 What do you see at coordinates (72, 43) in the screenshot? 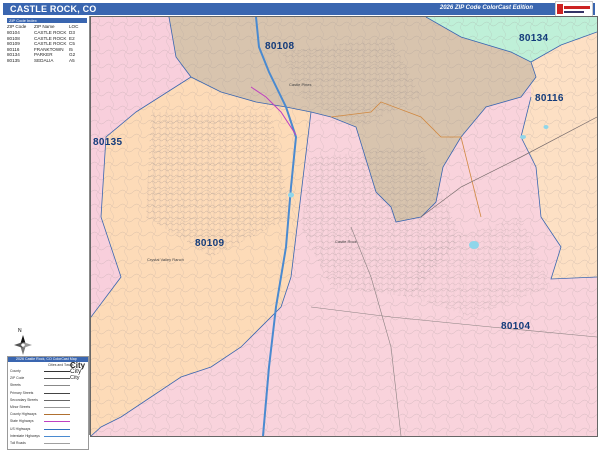
I see `zip-loc-cell: C5` at bounding box center [72, 43].